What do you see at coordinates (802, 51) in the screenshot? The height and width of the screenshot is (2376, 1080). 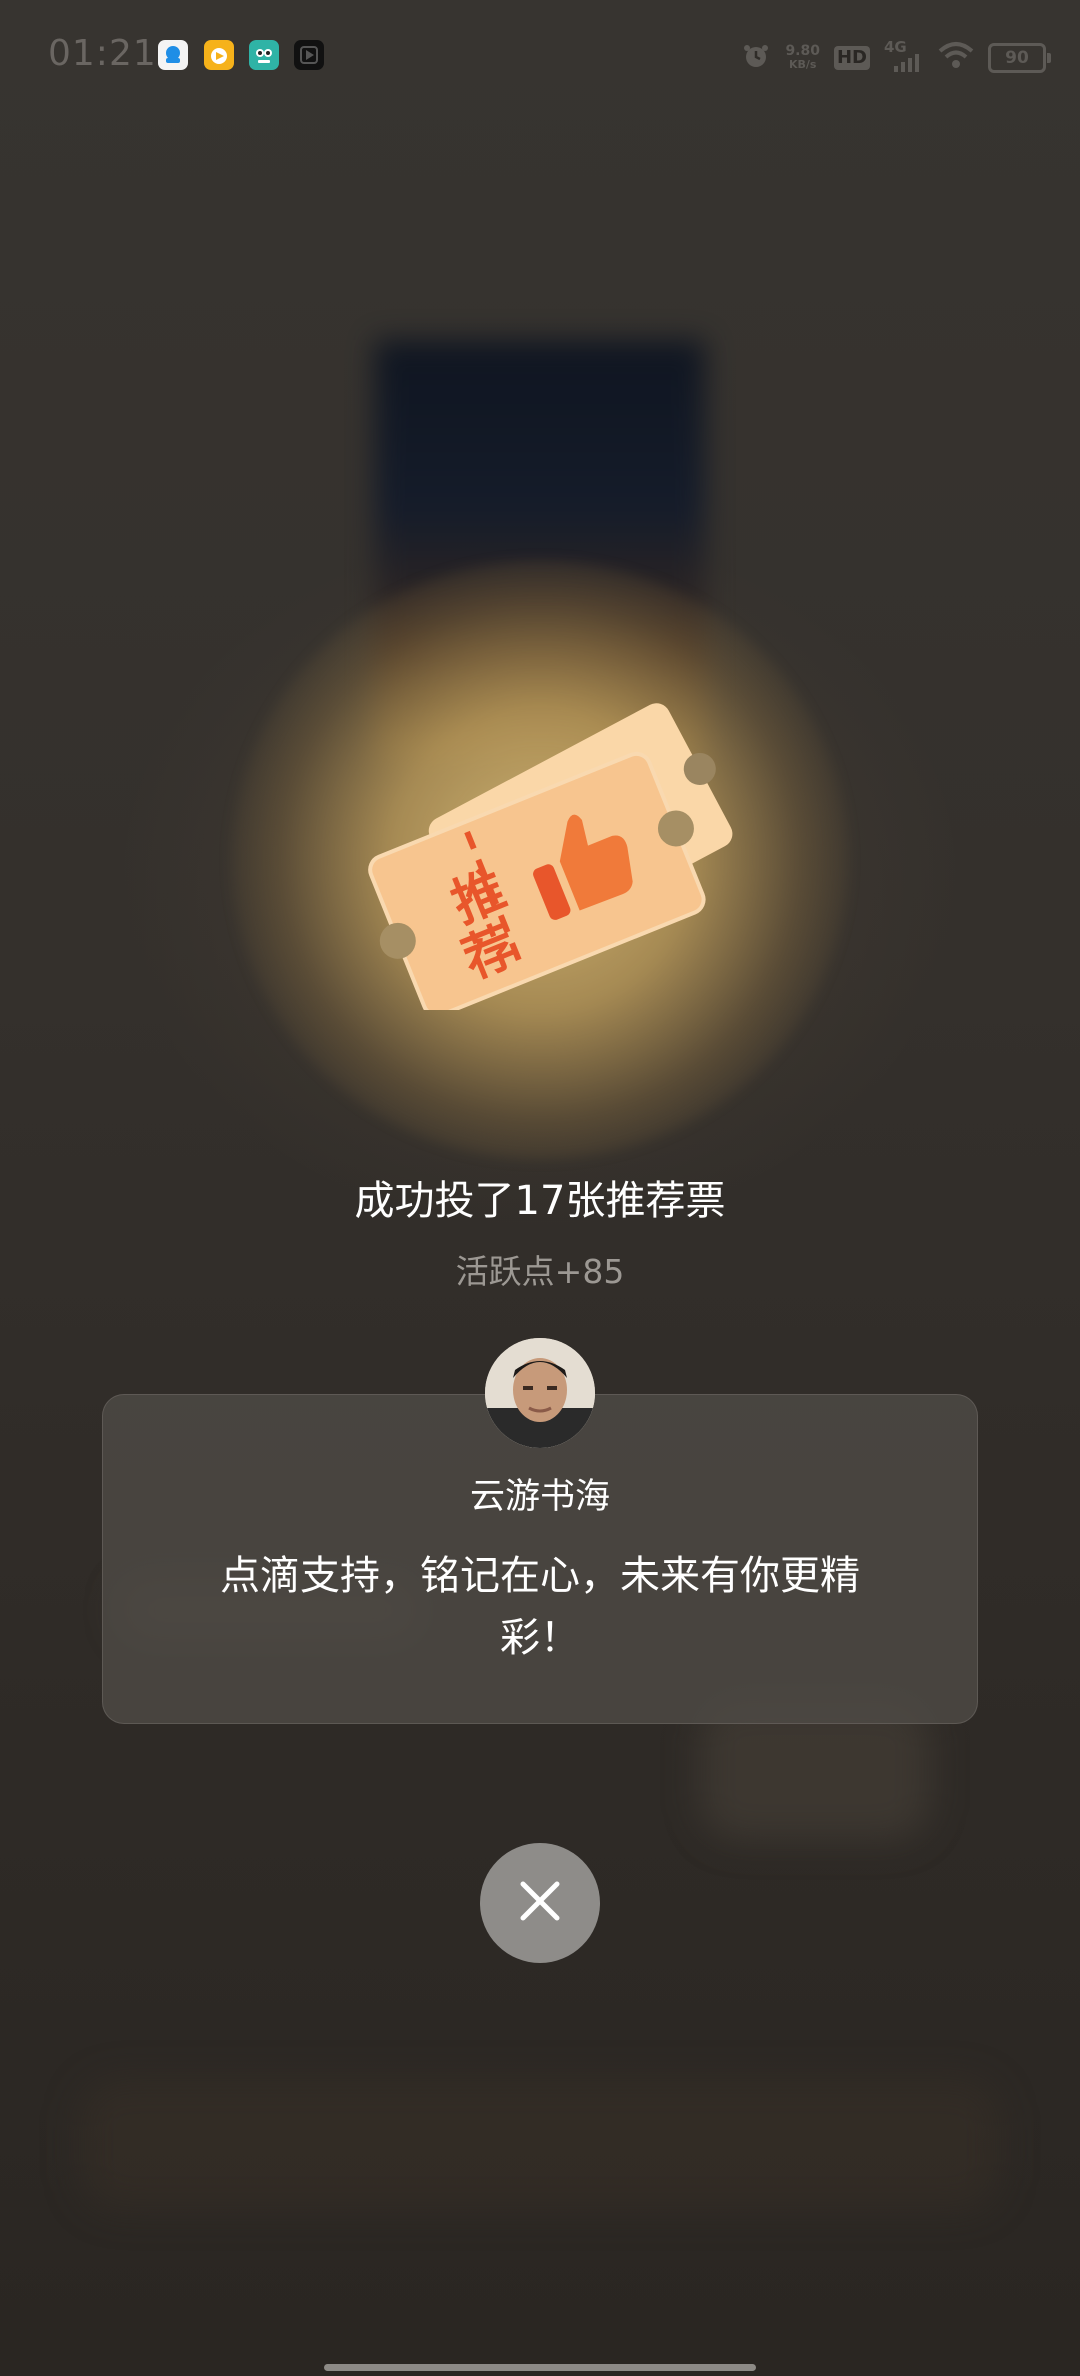 I see `network-speed-value: 9.80` at bounding box center [802, 51].